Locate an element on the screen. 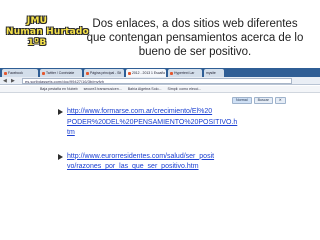 This screenshot has height=240, width=320. tab-label: Página principal - Sit is located at coordinates (106, 73).